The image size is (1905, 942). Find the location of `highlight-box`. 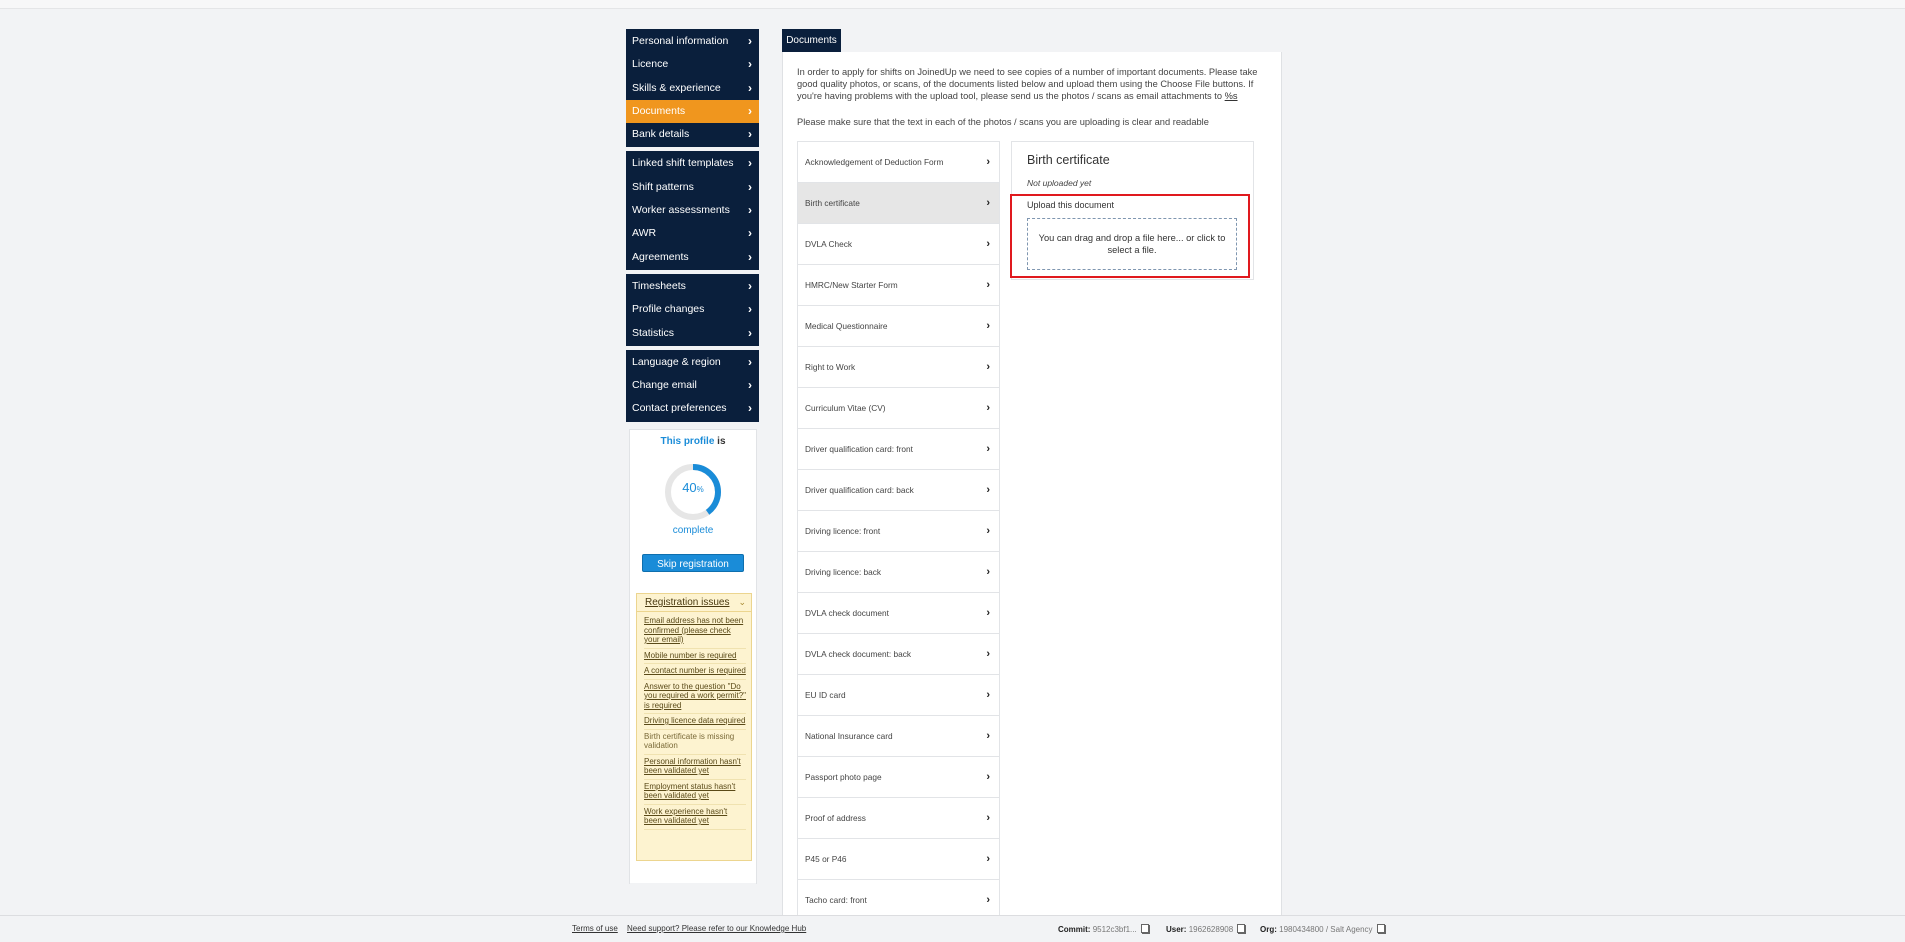

highlight-box is located at coordinates (1130, 236).